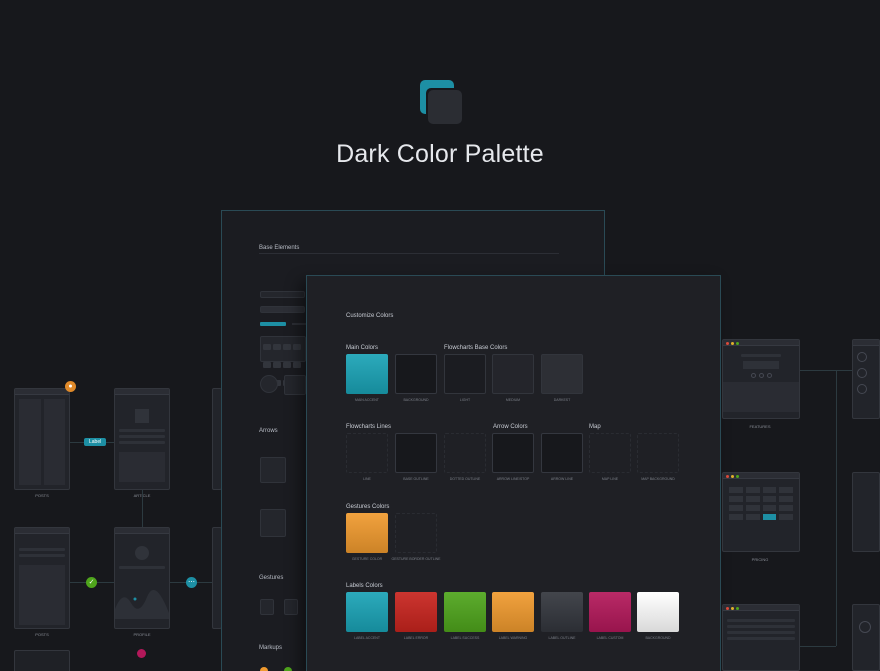  What do you see at coordinates (510, 427) in the screenshot?
I see `group-arrow-colors: Arrow Colors` at bounding box center [510, 427].